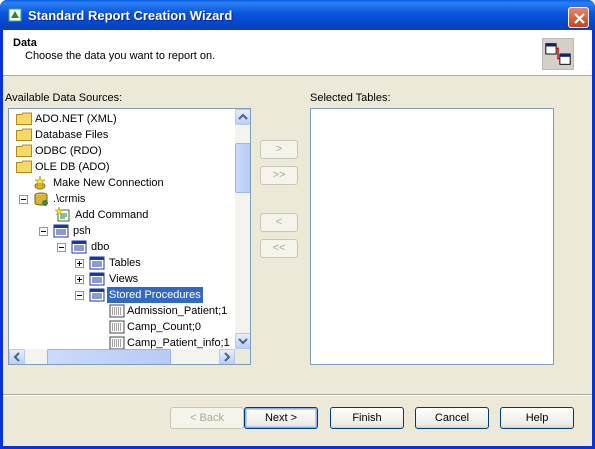  I want to click on next-button: Next >, so click(281, 418).